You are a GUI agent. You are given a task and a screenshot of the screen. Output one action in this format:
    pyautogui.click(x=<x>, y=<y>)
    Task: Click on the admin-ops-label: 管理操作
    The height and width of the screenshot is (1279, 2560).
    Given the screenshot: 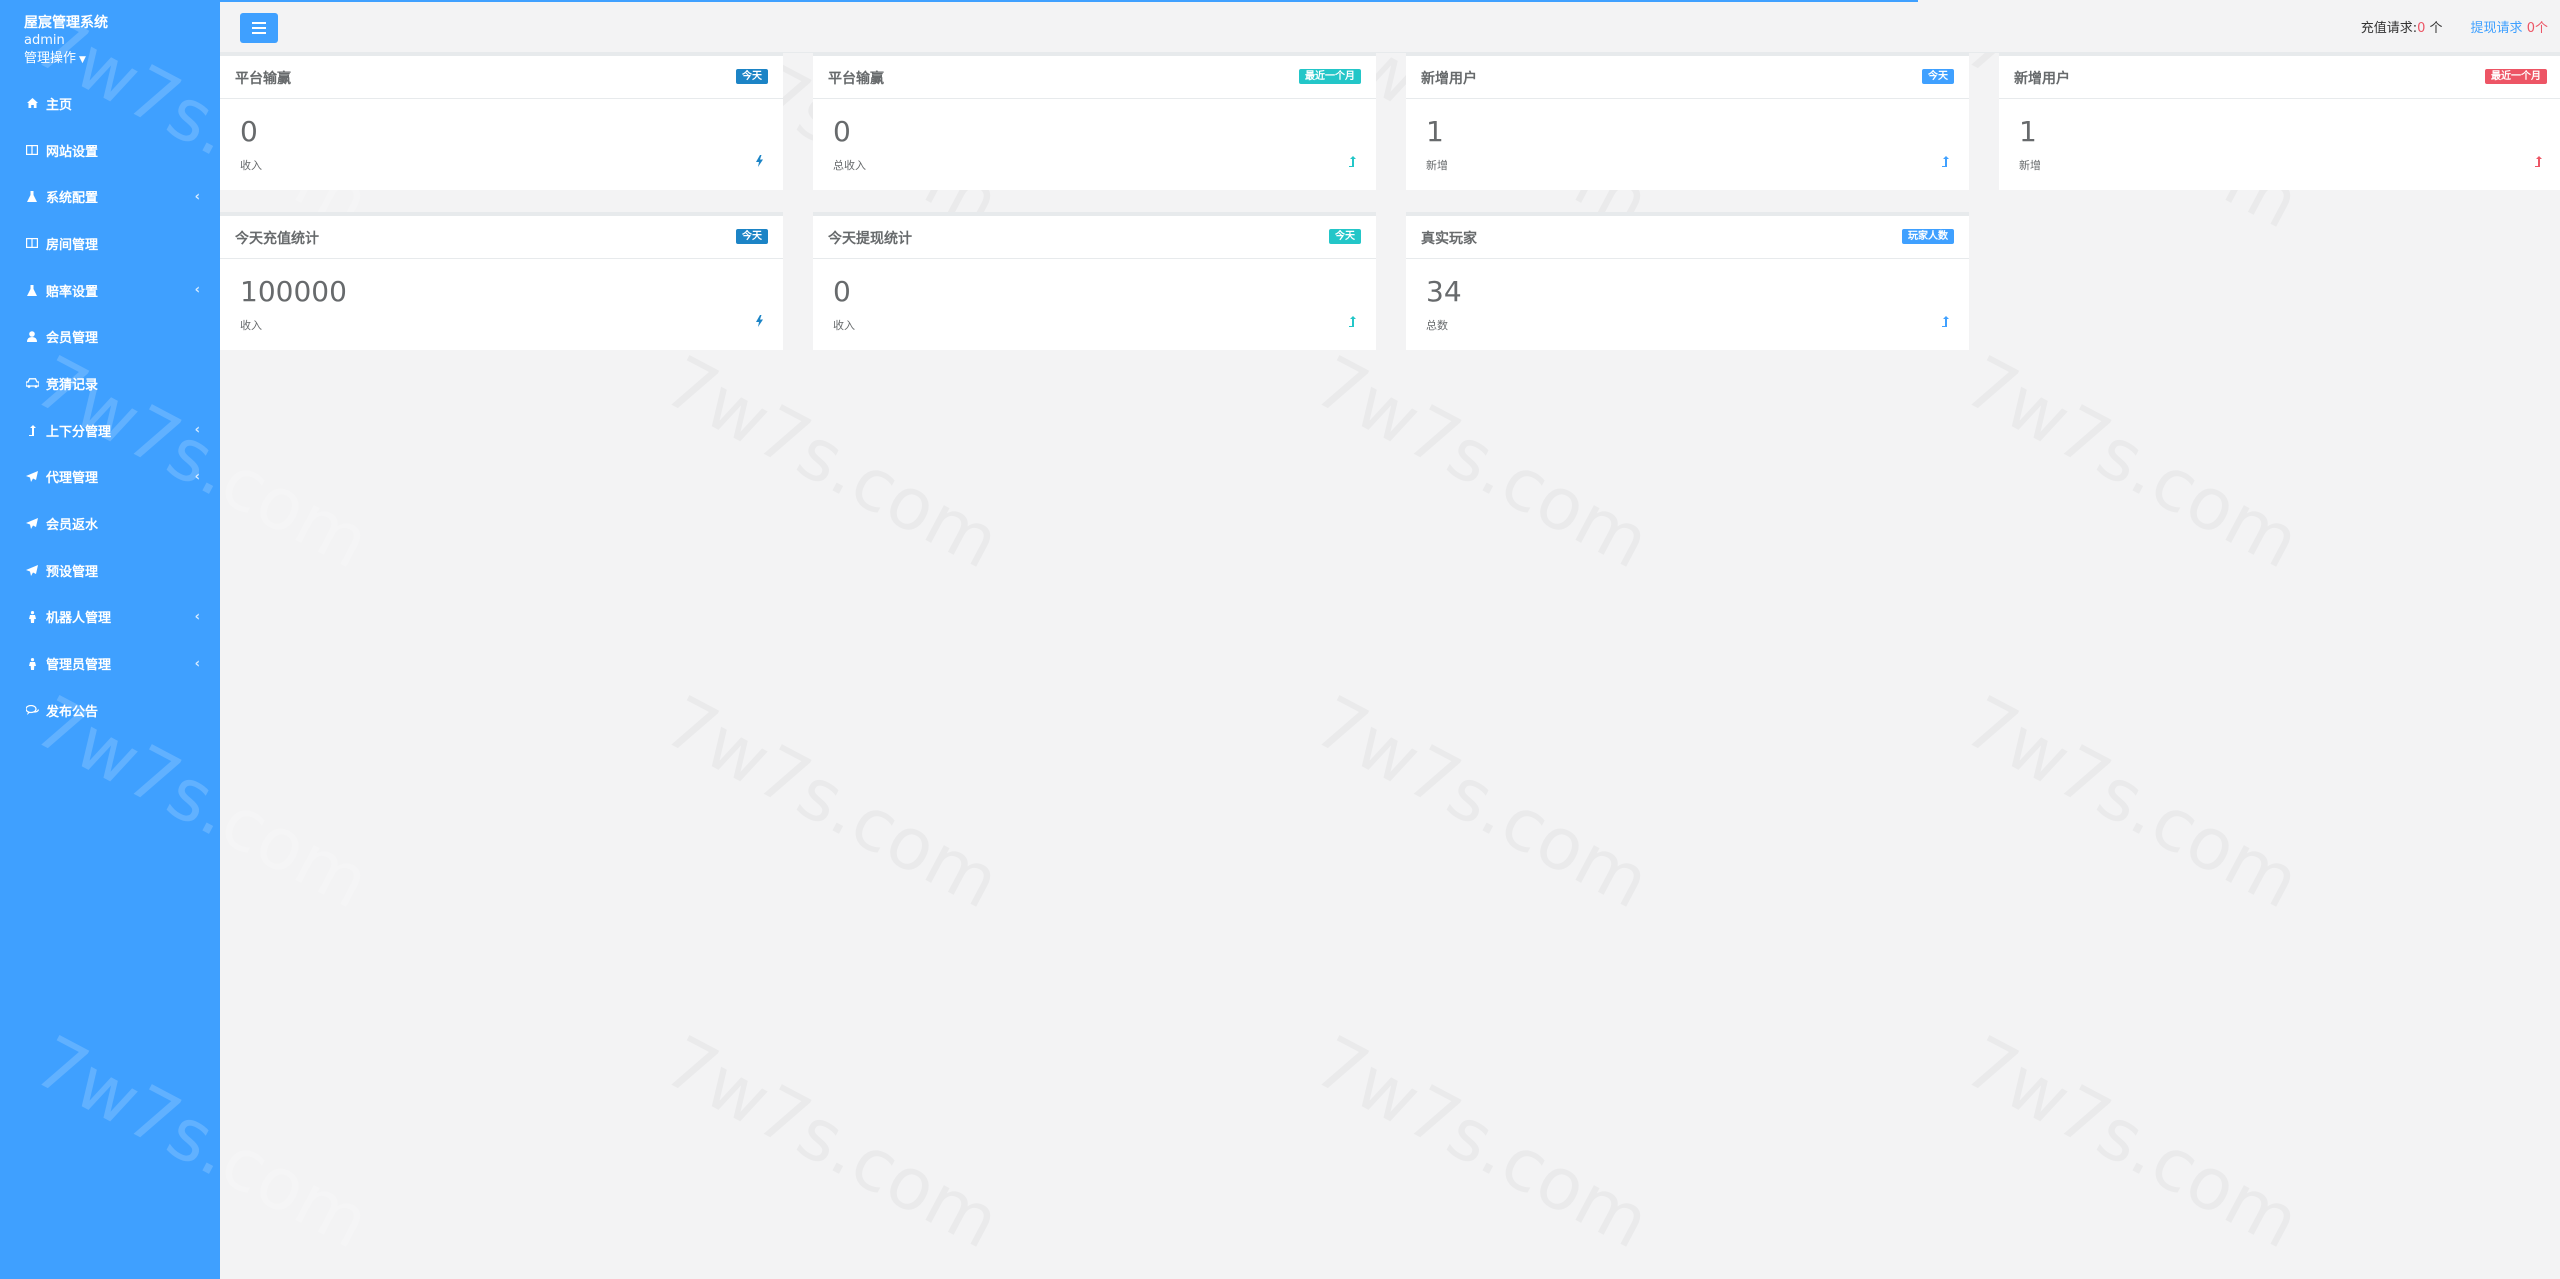 What is the action you would take?
    pyautogui.click(x=50, y=58)
    